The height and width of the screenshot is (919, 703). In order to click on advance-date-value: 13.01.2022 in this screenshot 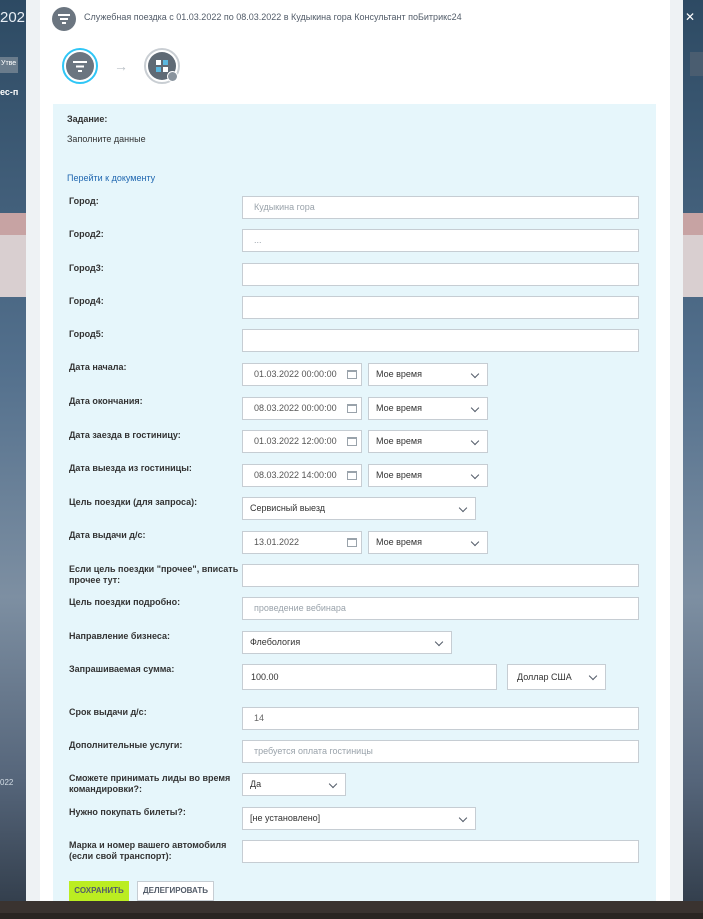, I will do `click(277, 542)`.